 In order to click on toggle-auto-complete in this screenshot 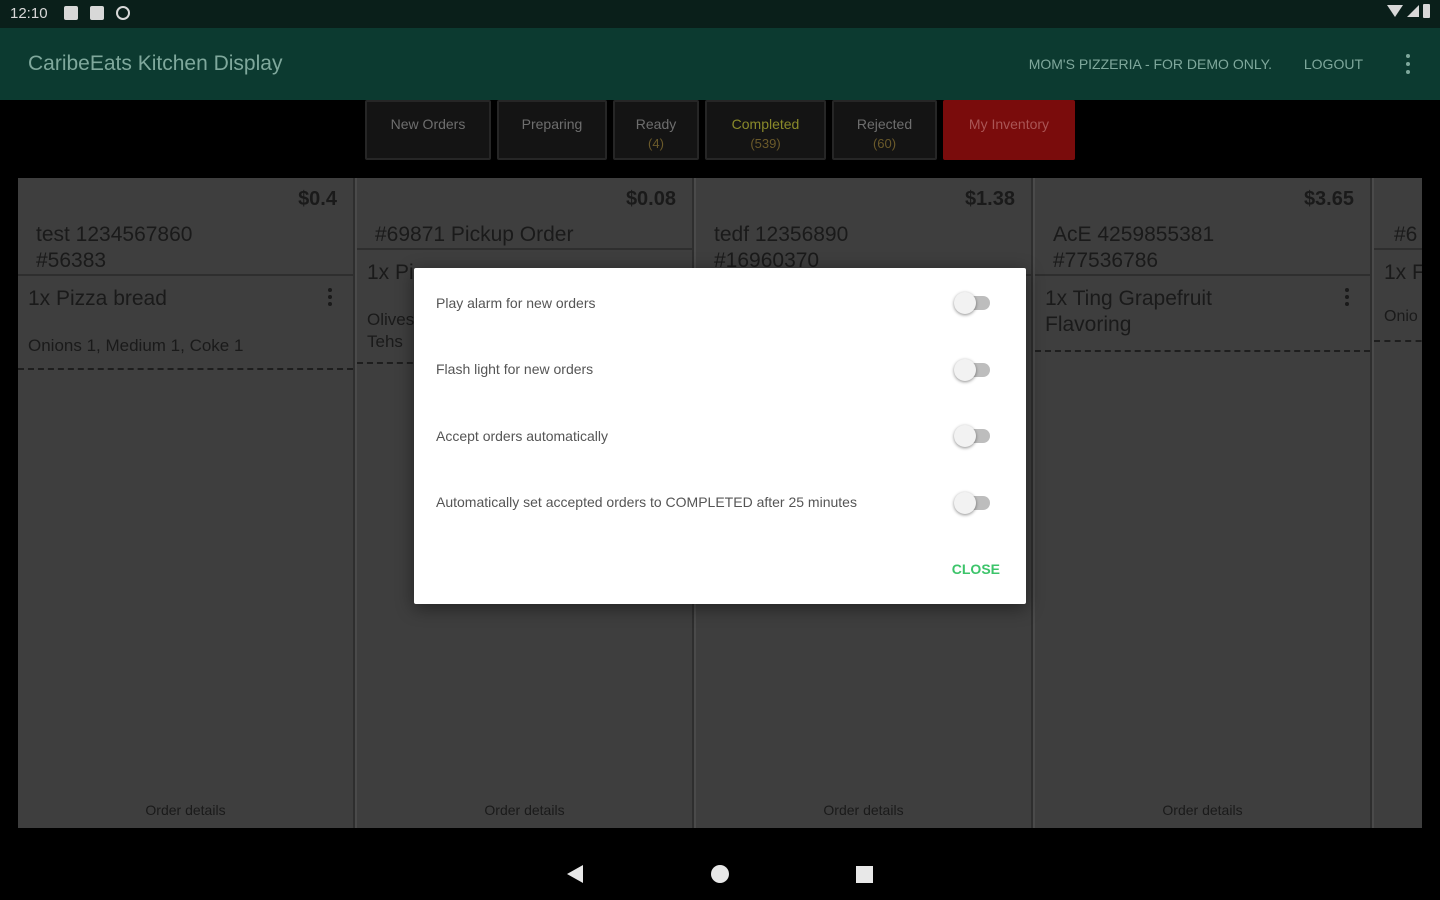, I will do `click(972, 503)`.